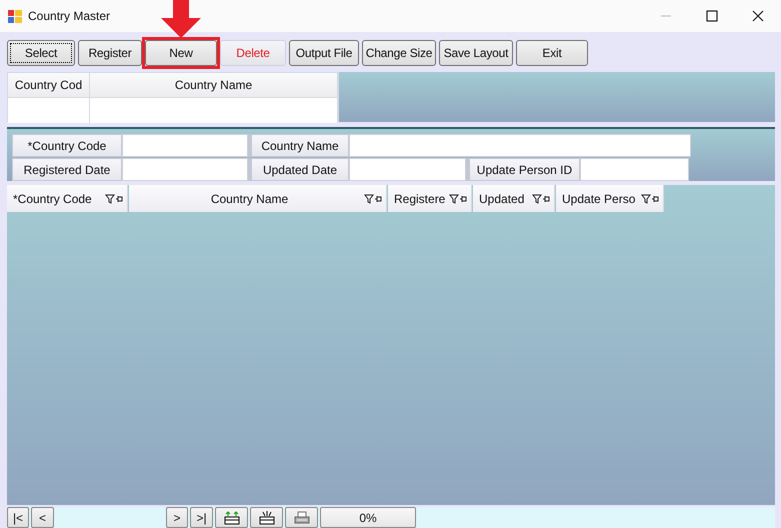 This screenshot has height=528, width=781. Describe the element at coordinates (49, 85) in the screenshot. I see `column-header: Country Cod` at that location.